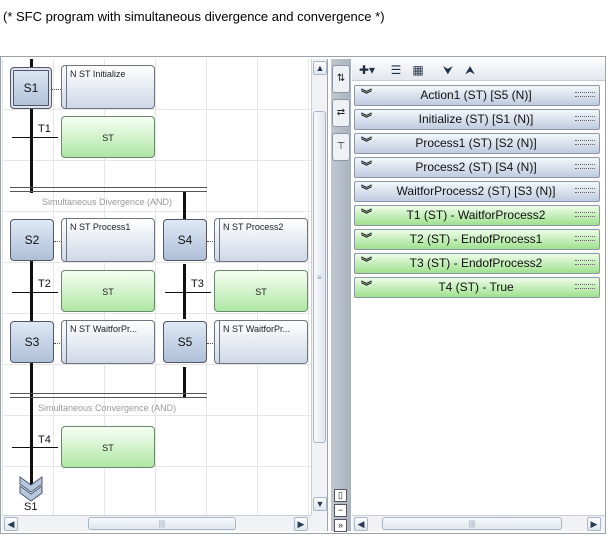 The width and height of the screenshot is (615, 551). What do you see at coordinates (108, 291) in the screenshot?
I see `transition-block-t2: ST` at bounding box center [108, 291].